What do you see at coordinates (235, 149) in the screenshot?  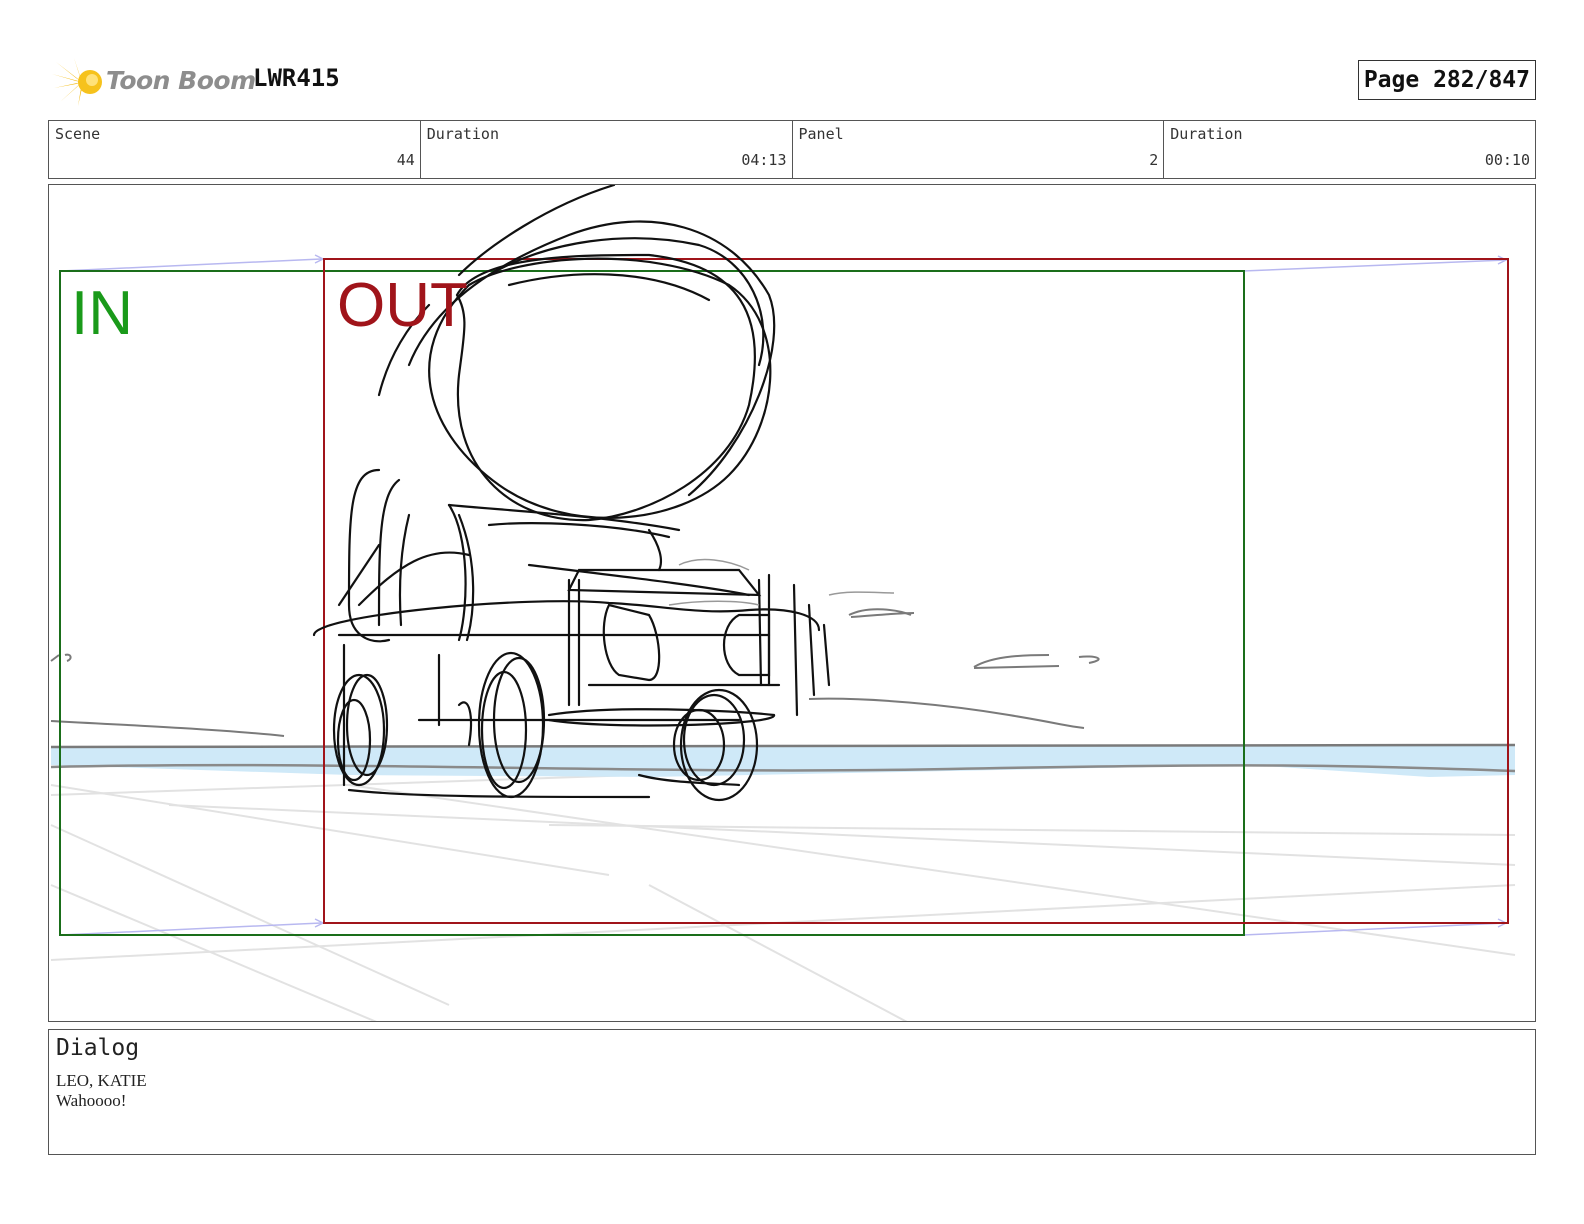 I see `scene-cell: Scene 44` at bounding box center [235, 149].